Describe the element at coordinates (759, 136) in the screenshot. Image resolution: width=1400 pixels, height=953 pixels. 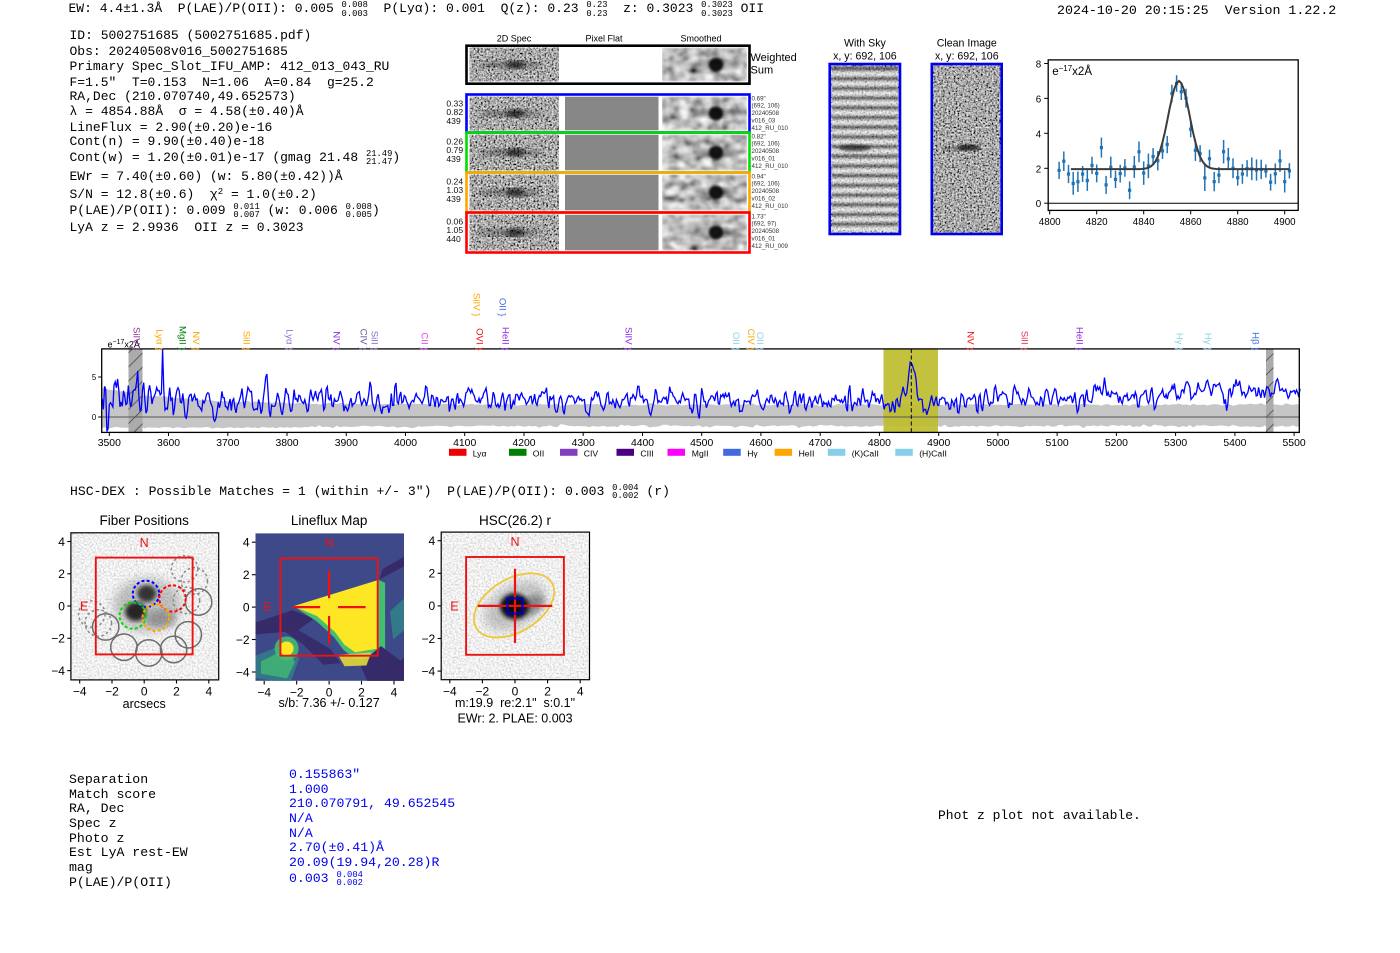
I see `svg-text: 0.82"` at that location.